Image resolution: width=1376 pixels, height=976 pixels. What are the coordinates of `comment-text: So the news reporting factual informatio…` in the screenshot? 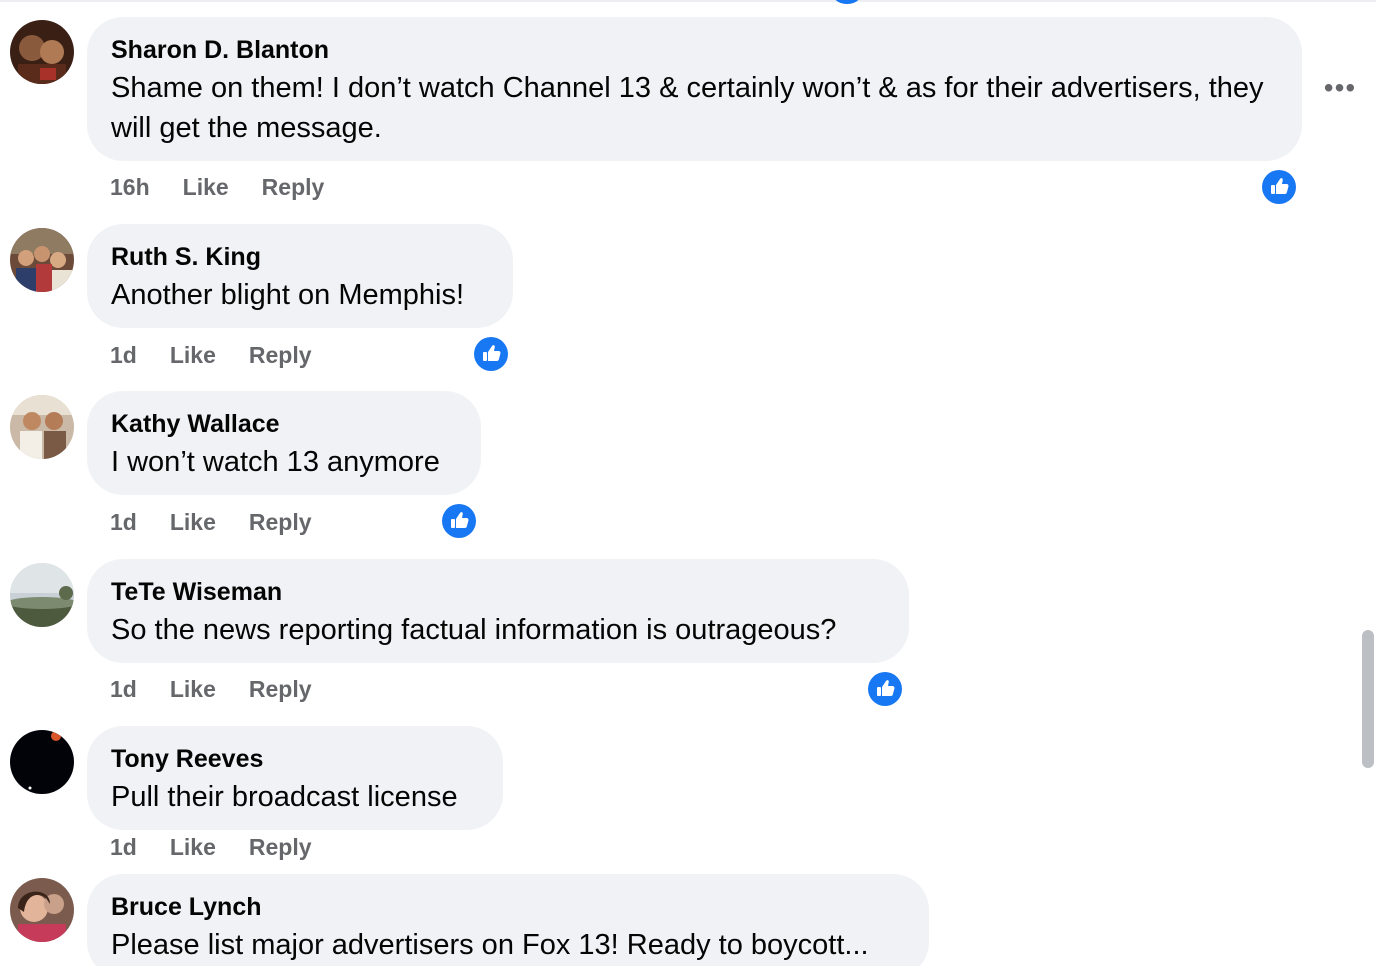 It's located at (474, 630).